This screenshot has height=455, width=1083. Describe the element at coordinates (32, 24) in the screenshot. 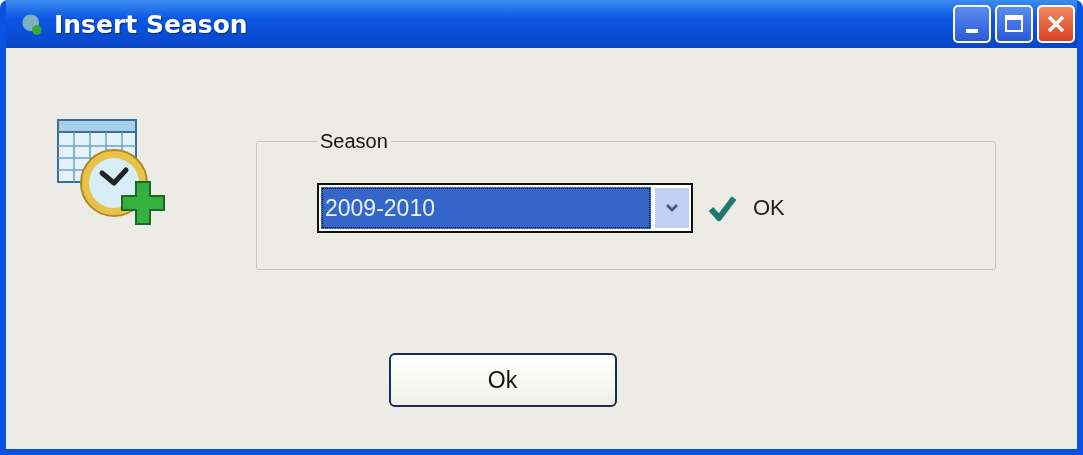

I see `app-icon` at that location.